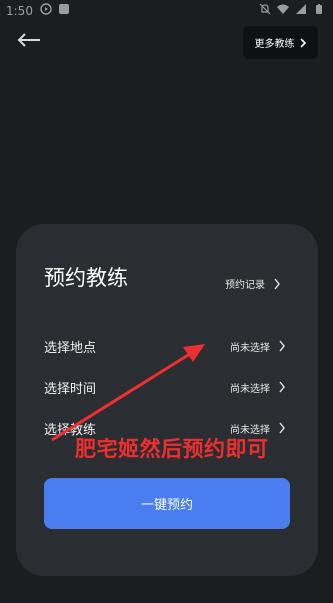  Describe the element at coordinates (70, 389) in the screenshot. I see `select-time-label: 选择时间` at that location.